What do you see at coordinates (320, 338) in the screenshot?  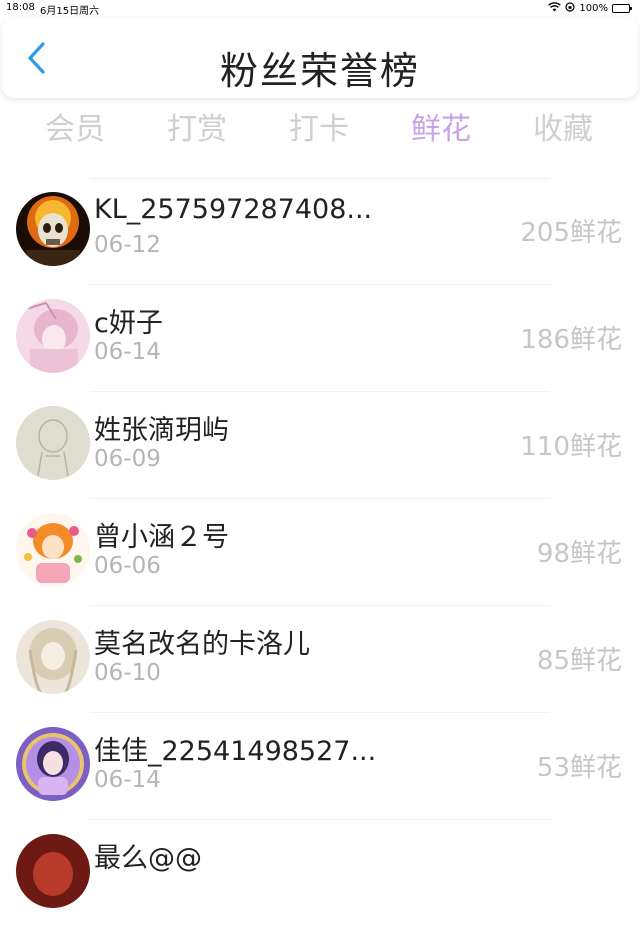 I see `list-item: c妍子 06-14 186鲜花` at bounding box center [320, 338].